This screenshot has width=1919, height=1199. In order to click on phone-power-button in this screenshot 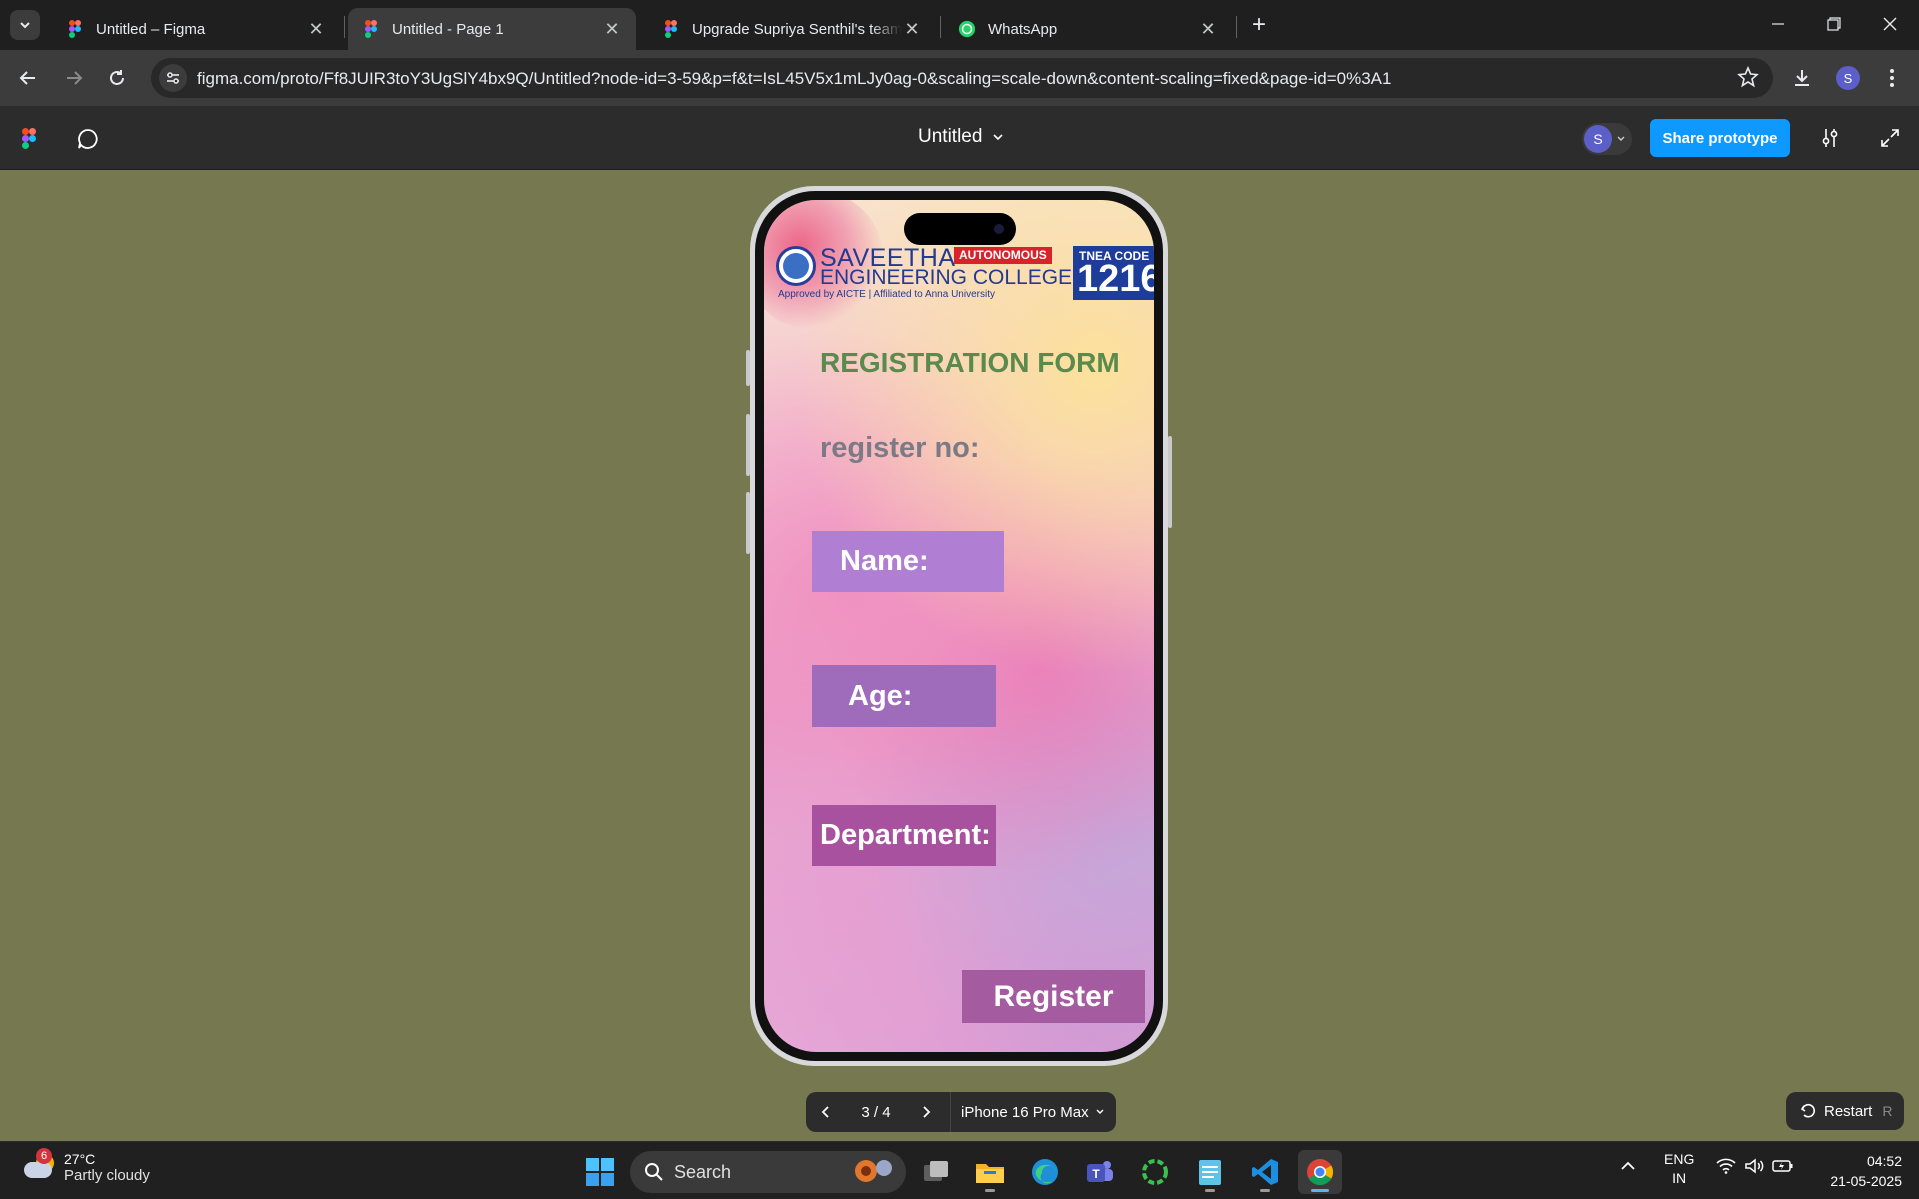, I will do `click(1170, 482)`.